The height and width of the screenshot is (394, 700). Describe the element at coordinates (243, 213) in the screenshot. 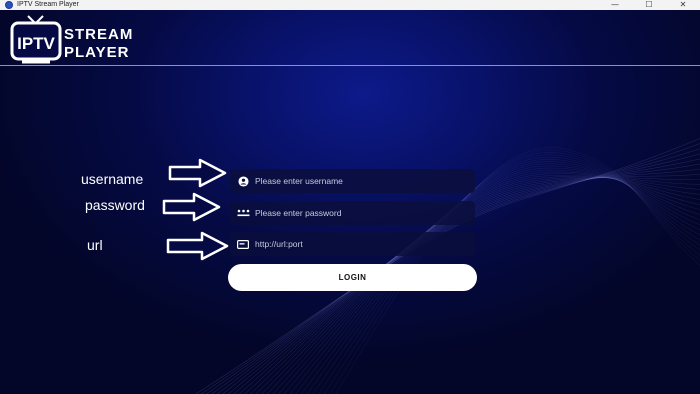

I see `password-dots-icon` at that location.